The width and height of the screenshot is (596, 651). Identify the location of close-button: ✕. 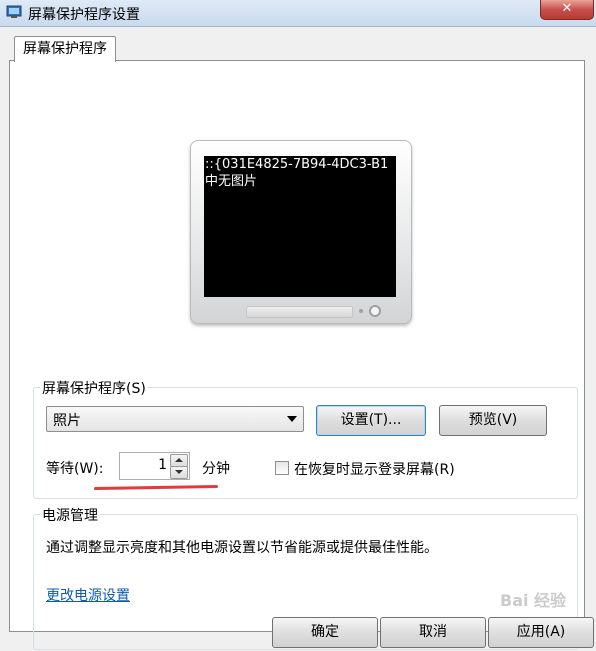
(567, 10).